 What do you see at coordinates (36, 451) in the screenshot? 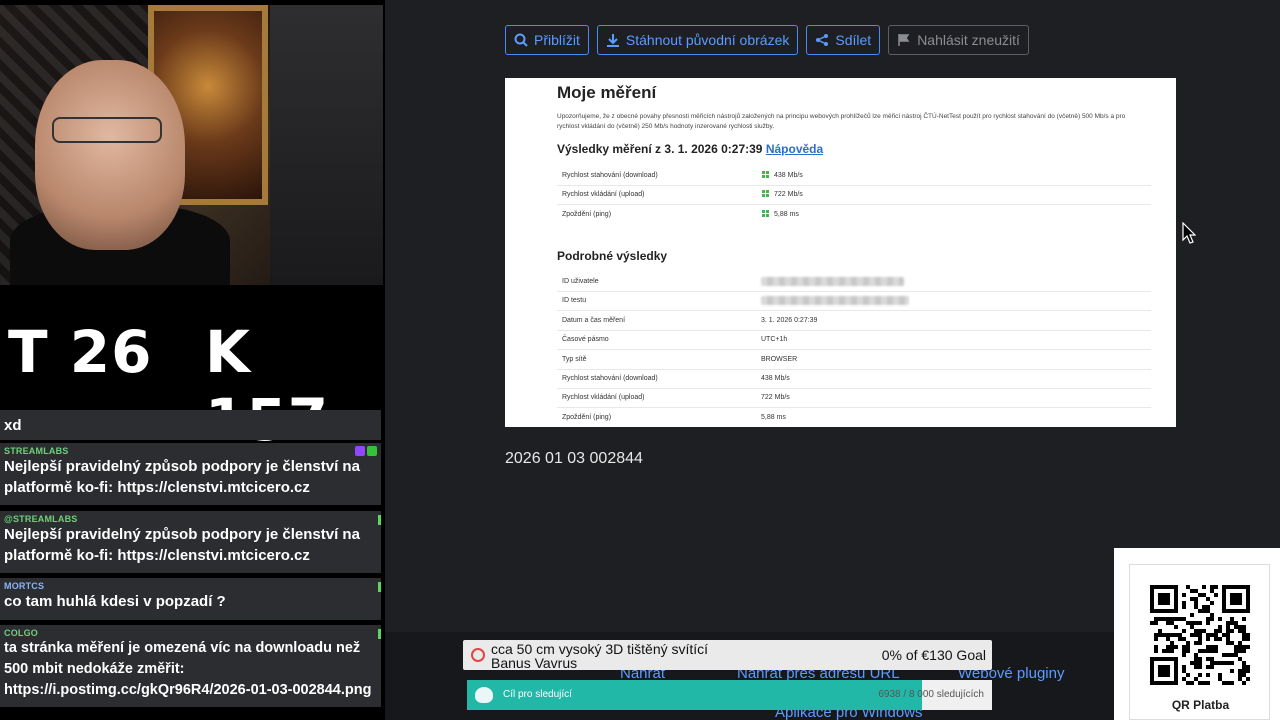
I see `chat-username: STREAMLABS` at bounding box center [36, 451].